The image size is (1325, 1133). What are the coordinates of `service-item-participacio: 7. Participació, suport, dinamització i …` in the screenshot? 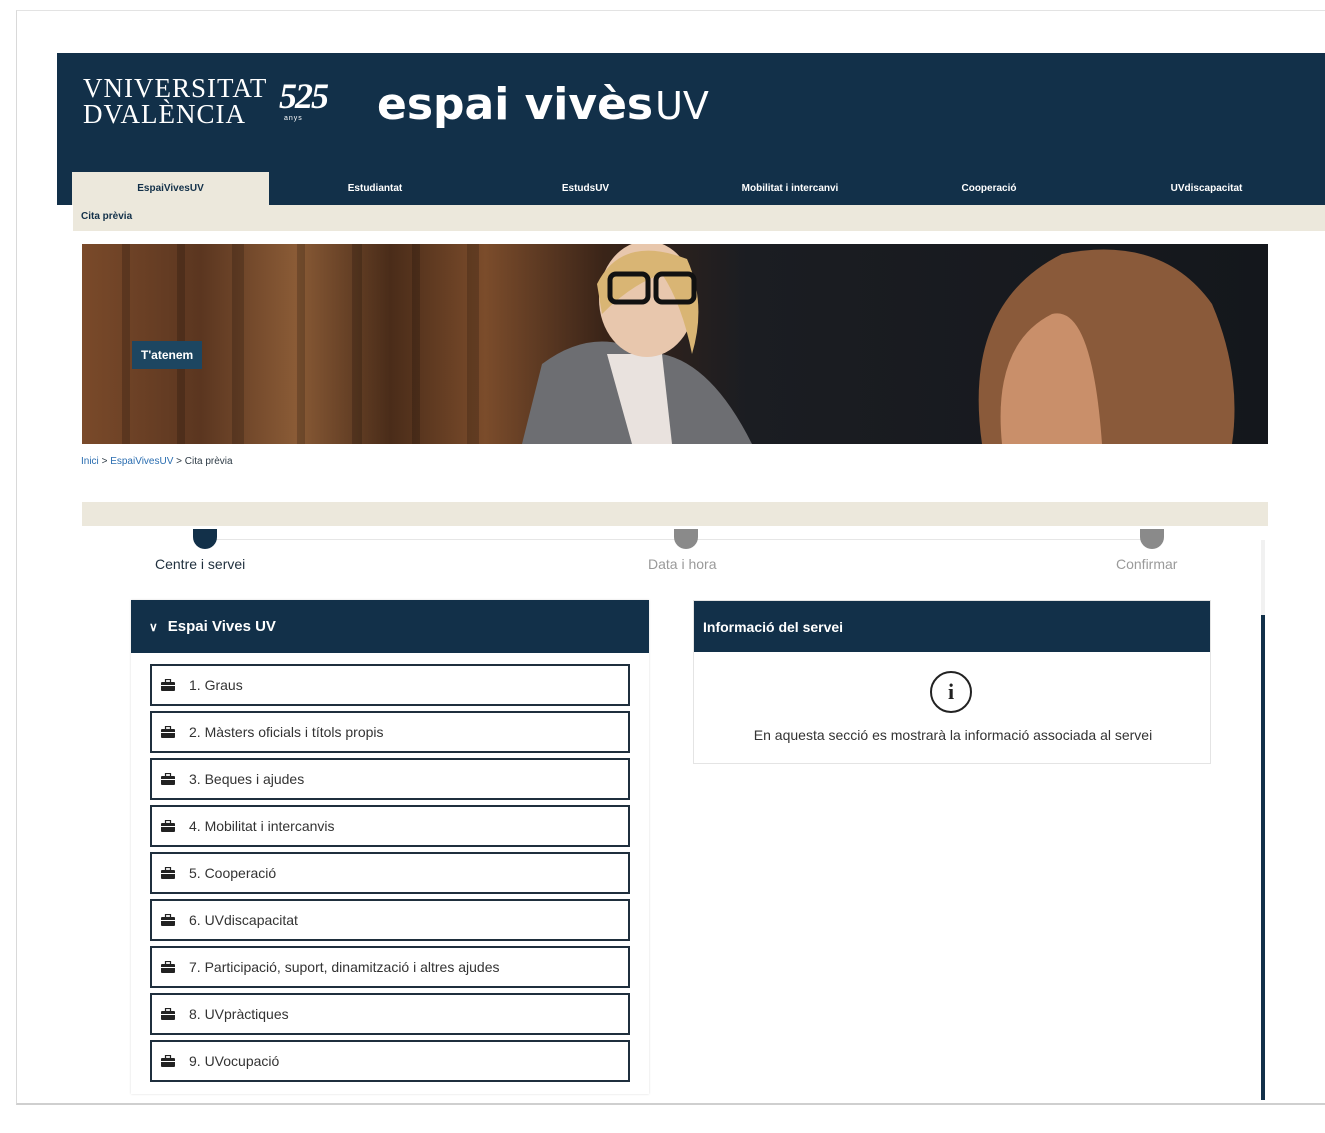 It's located at (390, 967).